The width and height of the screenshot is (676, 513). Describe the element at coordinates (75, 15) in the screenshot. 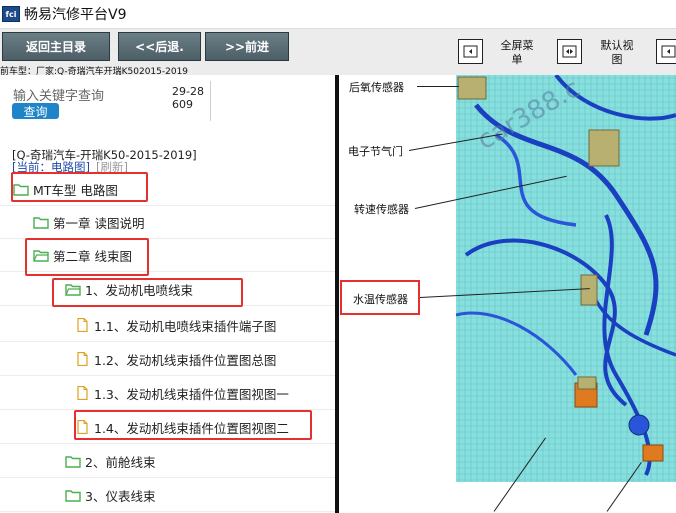

I see `window-title: 畅易汽修平台V9` at that location.